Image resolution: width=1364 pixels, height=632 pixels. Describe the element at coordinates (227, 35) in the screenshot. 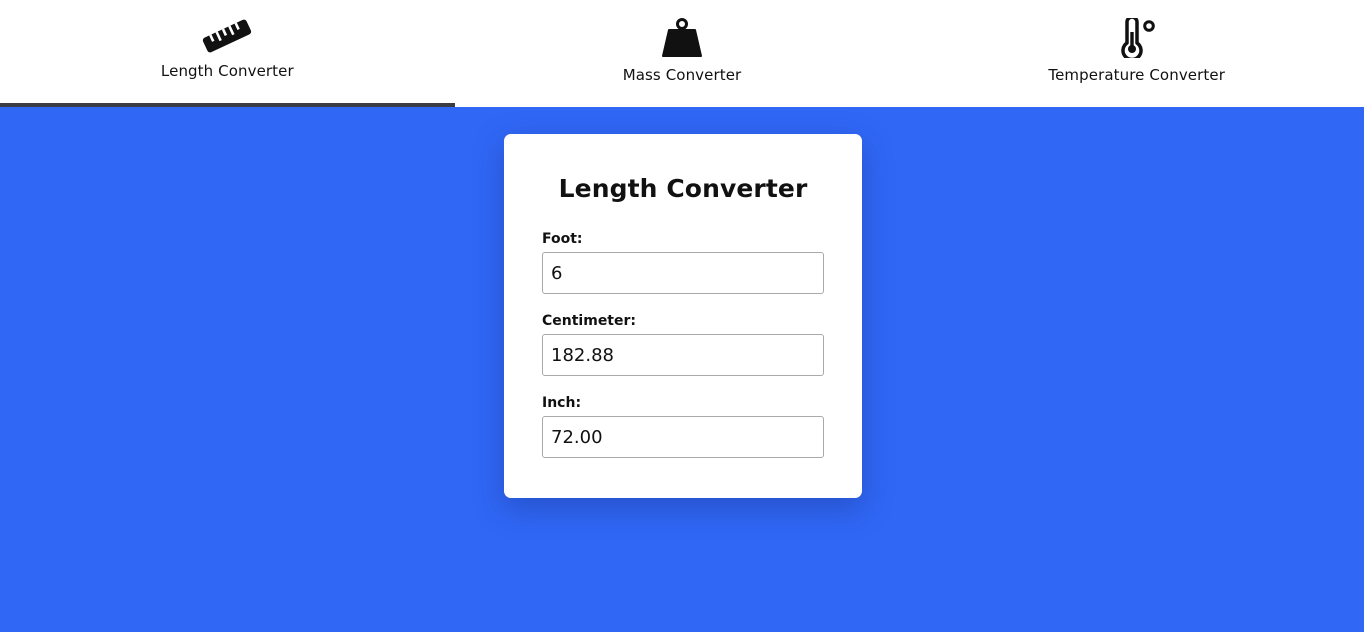

I see `ruler-icon` at that location.